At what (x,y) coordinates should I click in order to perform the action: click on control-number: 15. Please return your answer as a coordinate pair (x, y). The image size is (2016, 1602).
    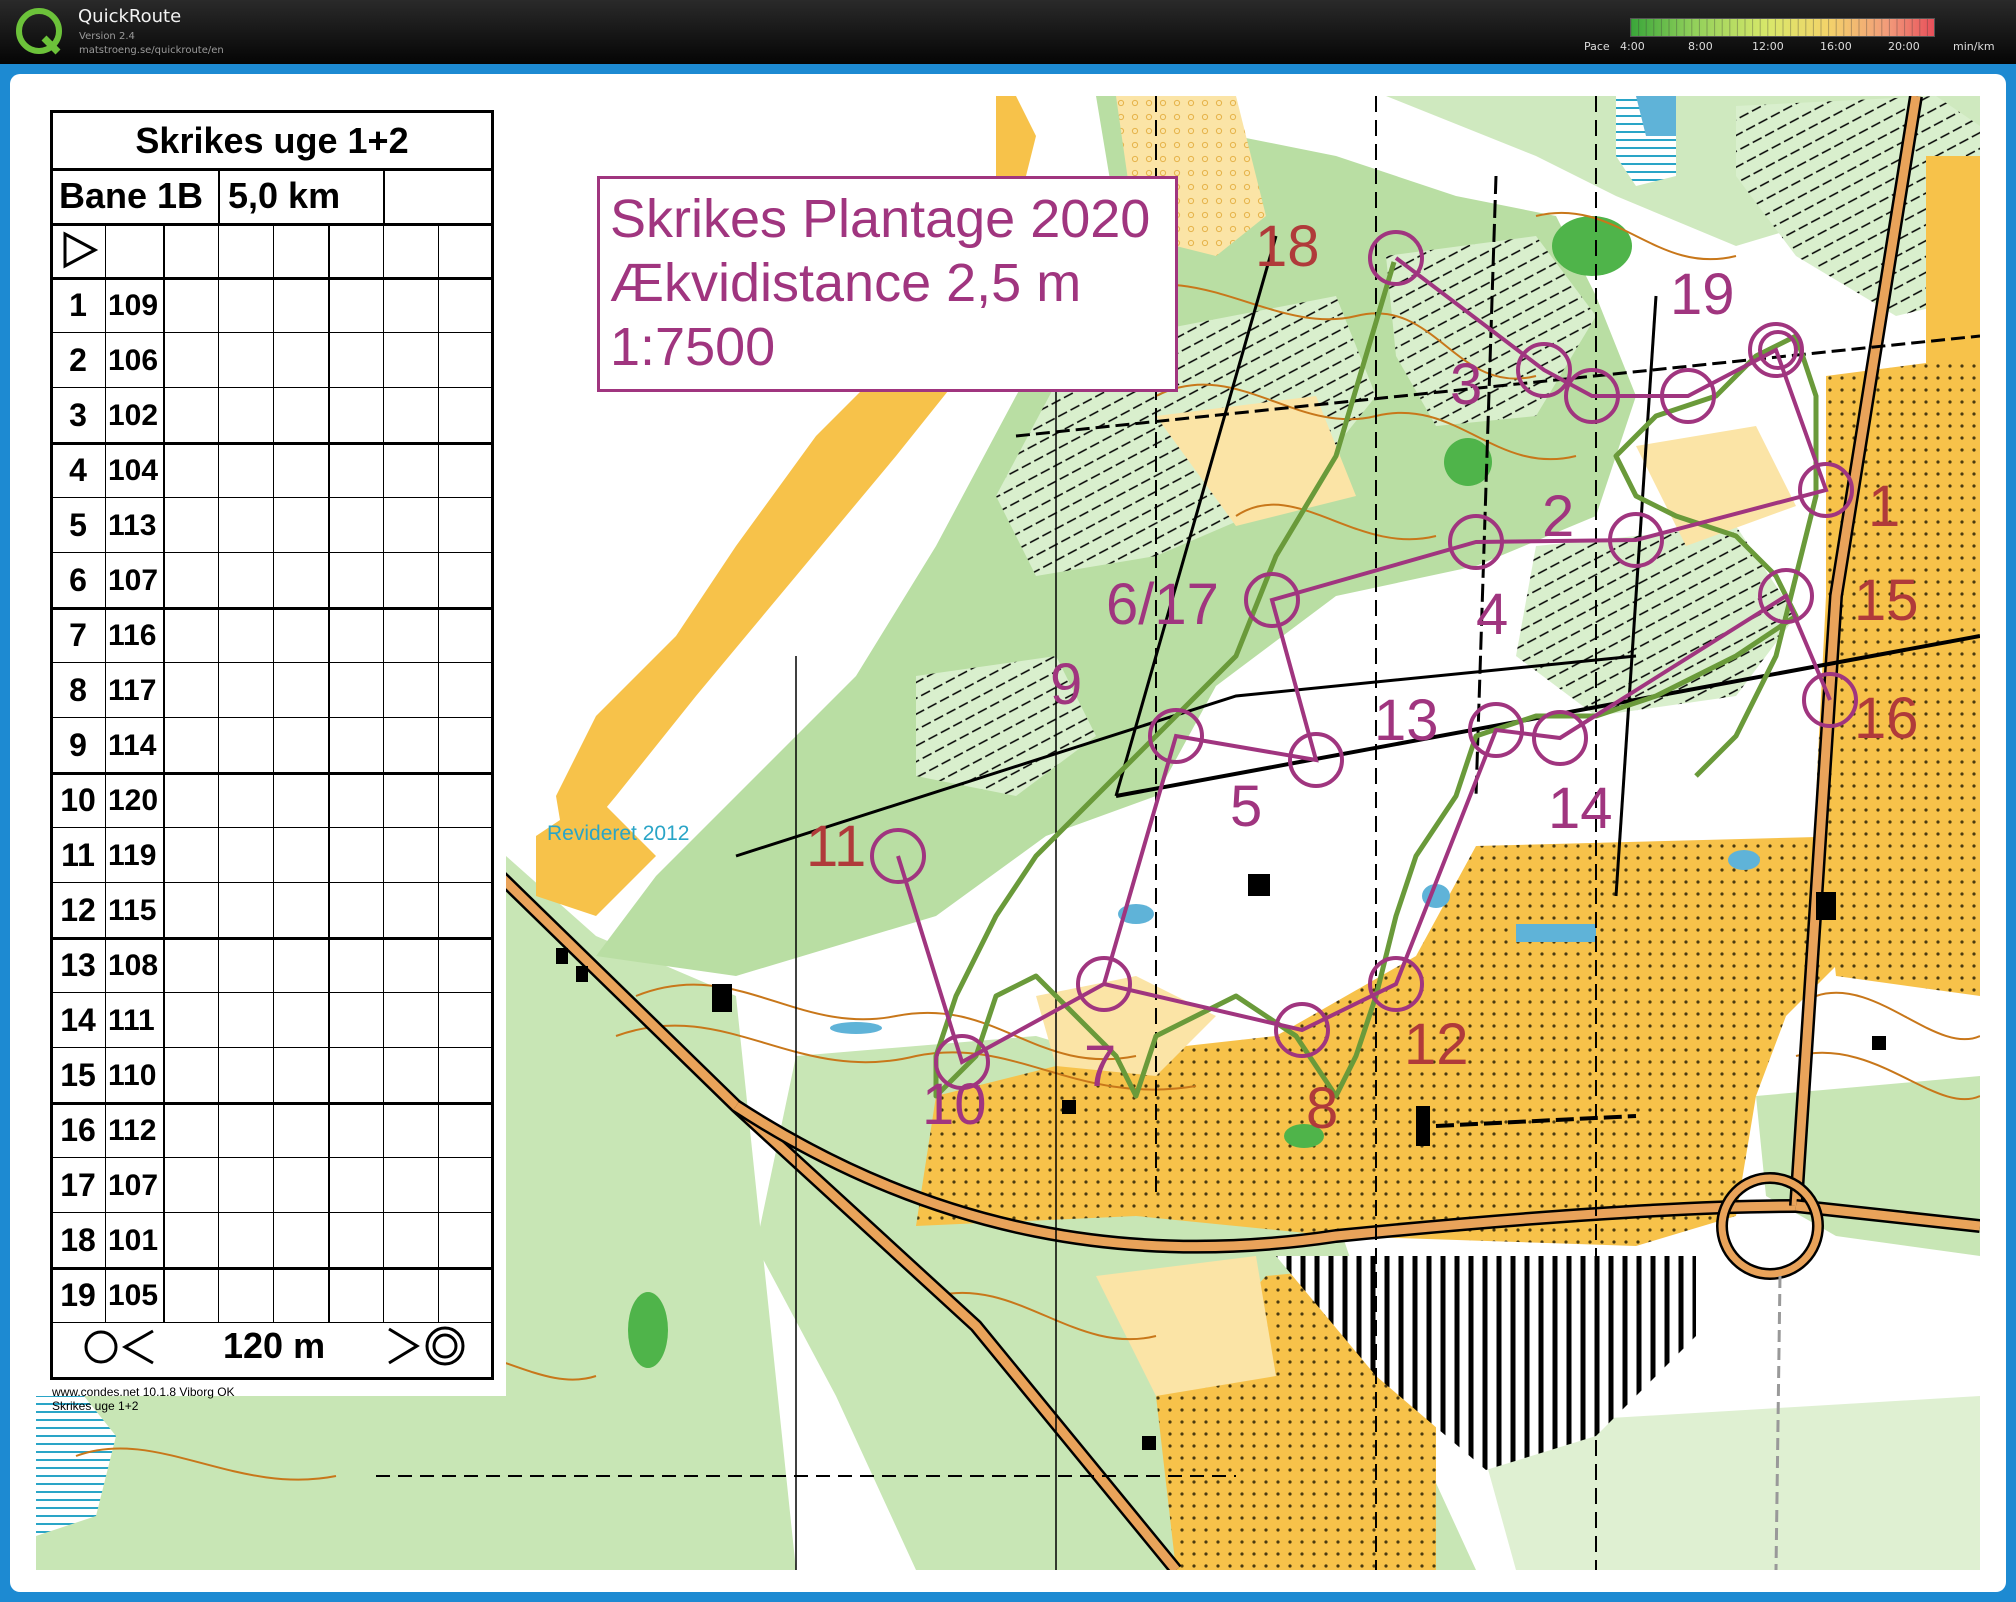
    Looking at the image, I should click on (78, 1075).